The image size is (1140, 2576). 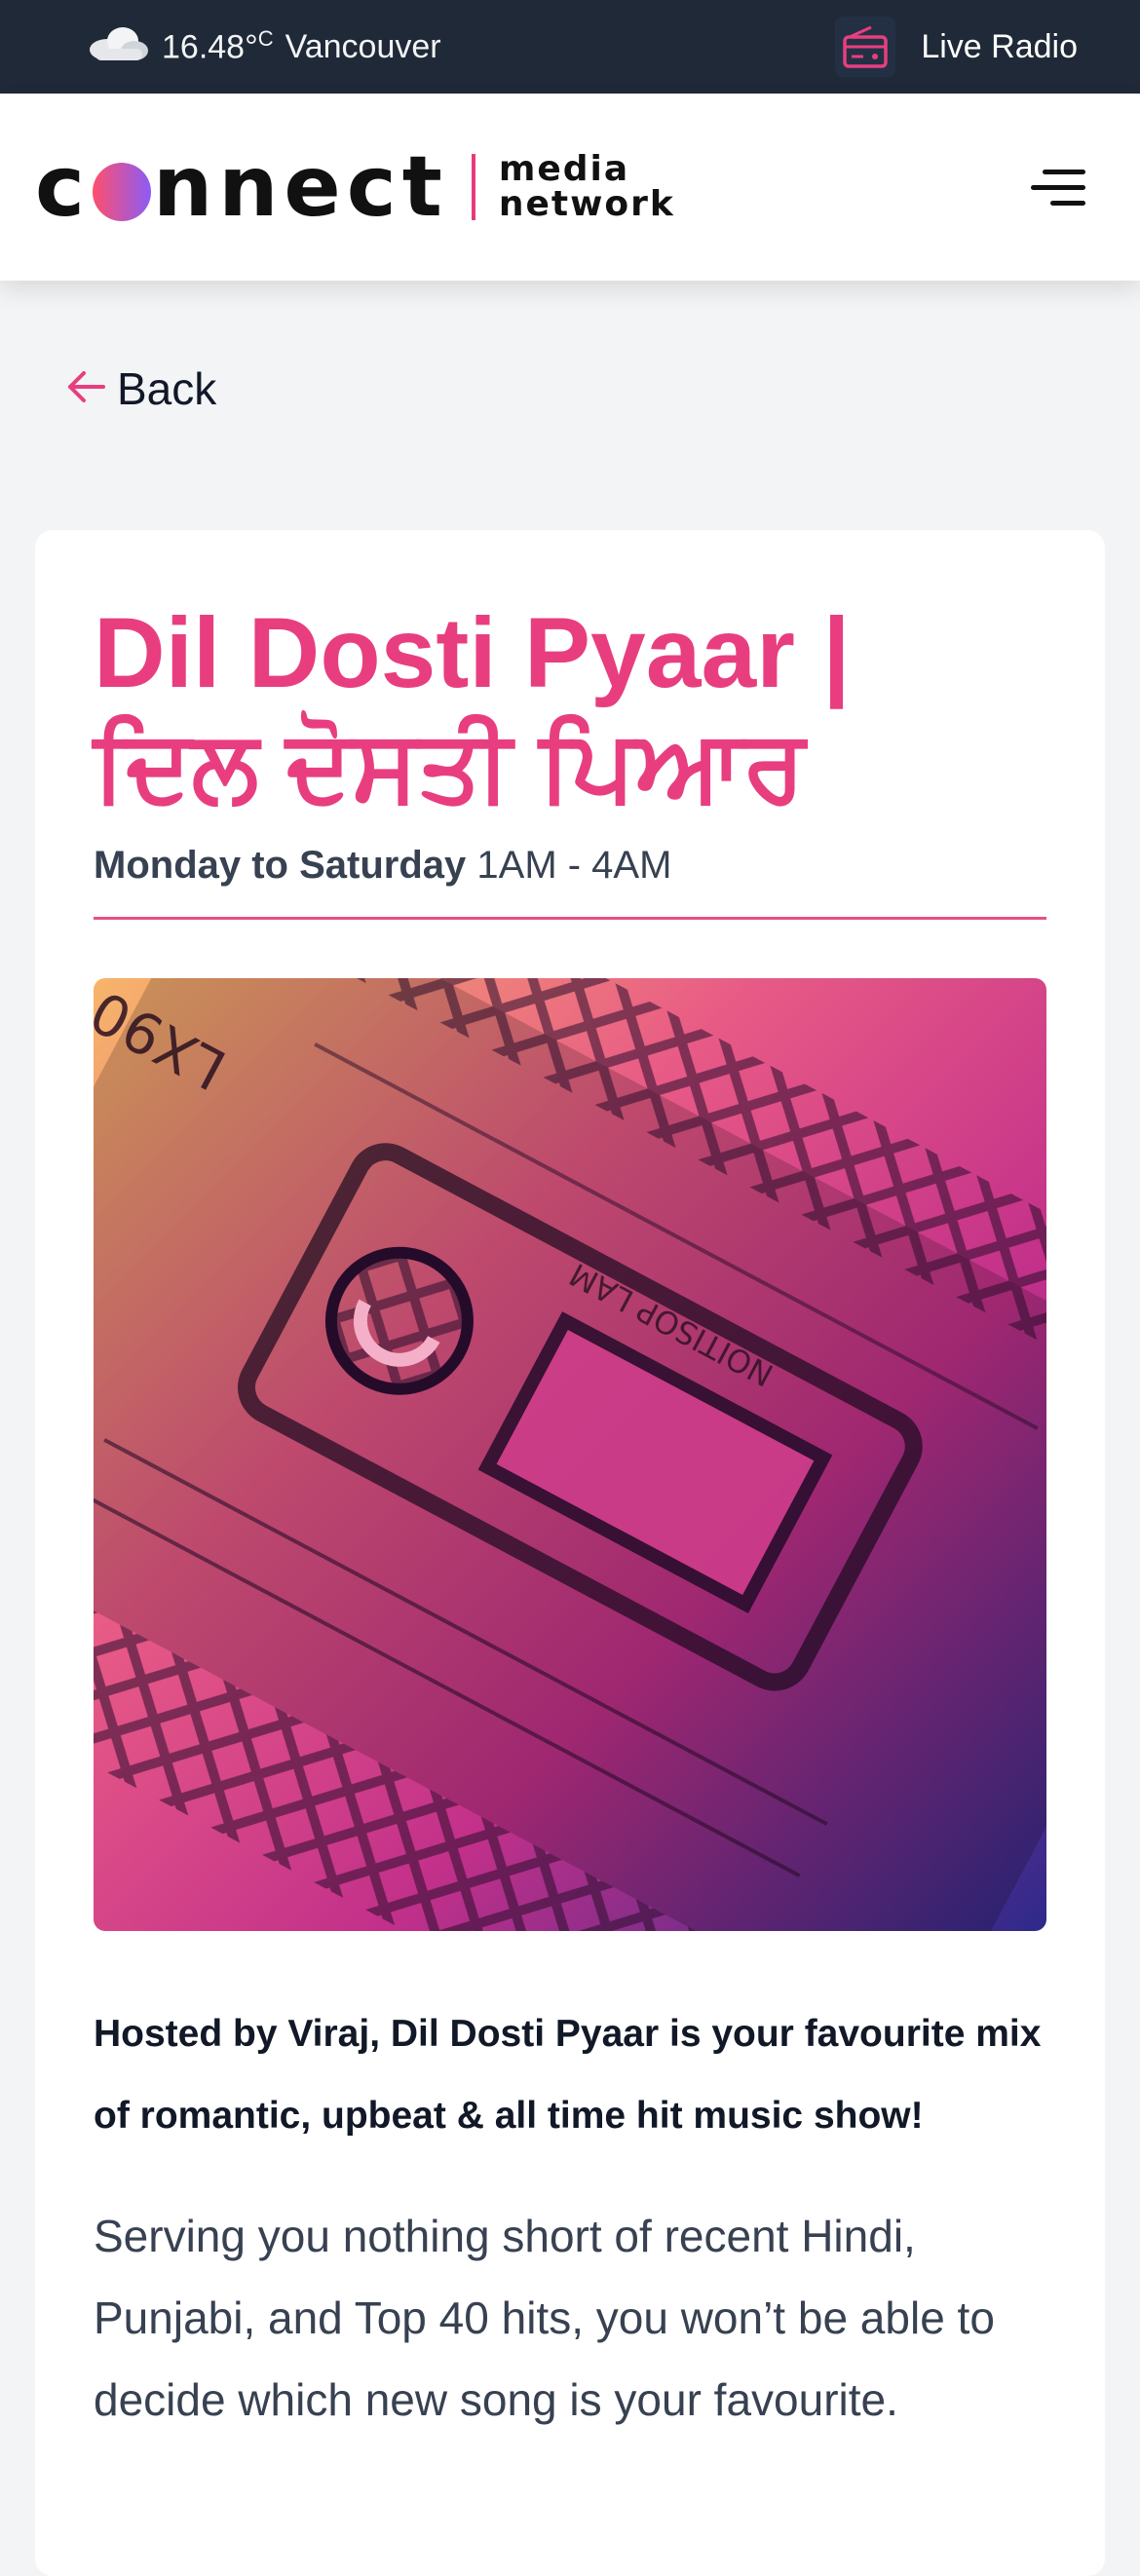 I want to click on radio-icon, so click(x=865, y=47).